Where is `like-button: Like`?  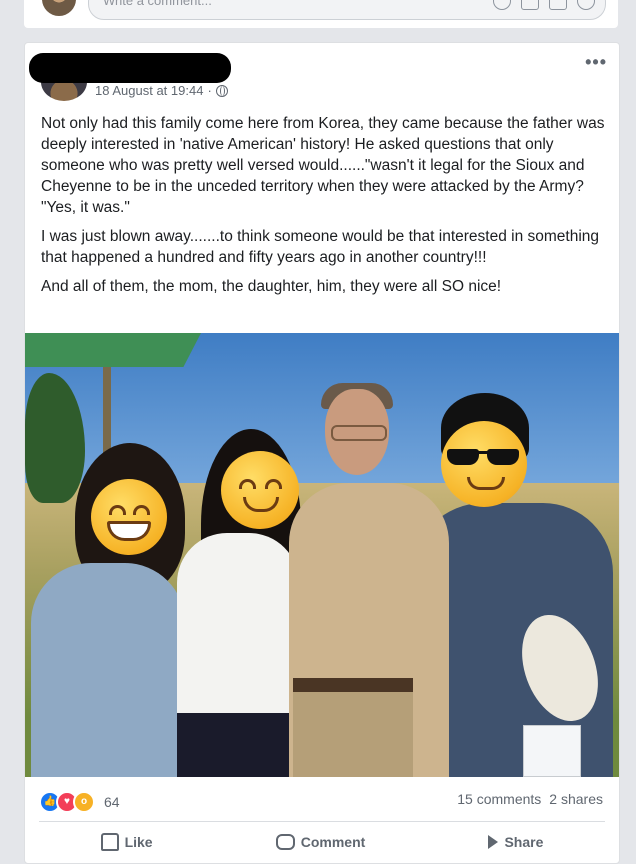 like-button: Like is located at coordinates (126, 842).